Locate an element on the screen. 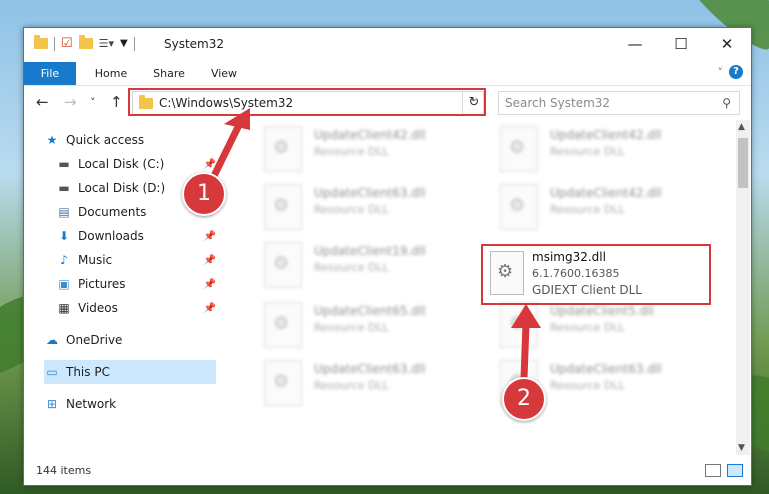 The height and width of the screenshot is (494, 769). expand-ribbon-icon: ˅ is located at coordinates (721, 72).